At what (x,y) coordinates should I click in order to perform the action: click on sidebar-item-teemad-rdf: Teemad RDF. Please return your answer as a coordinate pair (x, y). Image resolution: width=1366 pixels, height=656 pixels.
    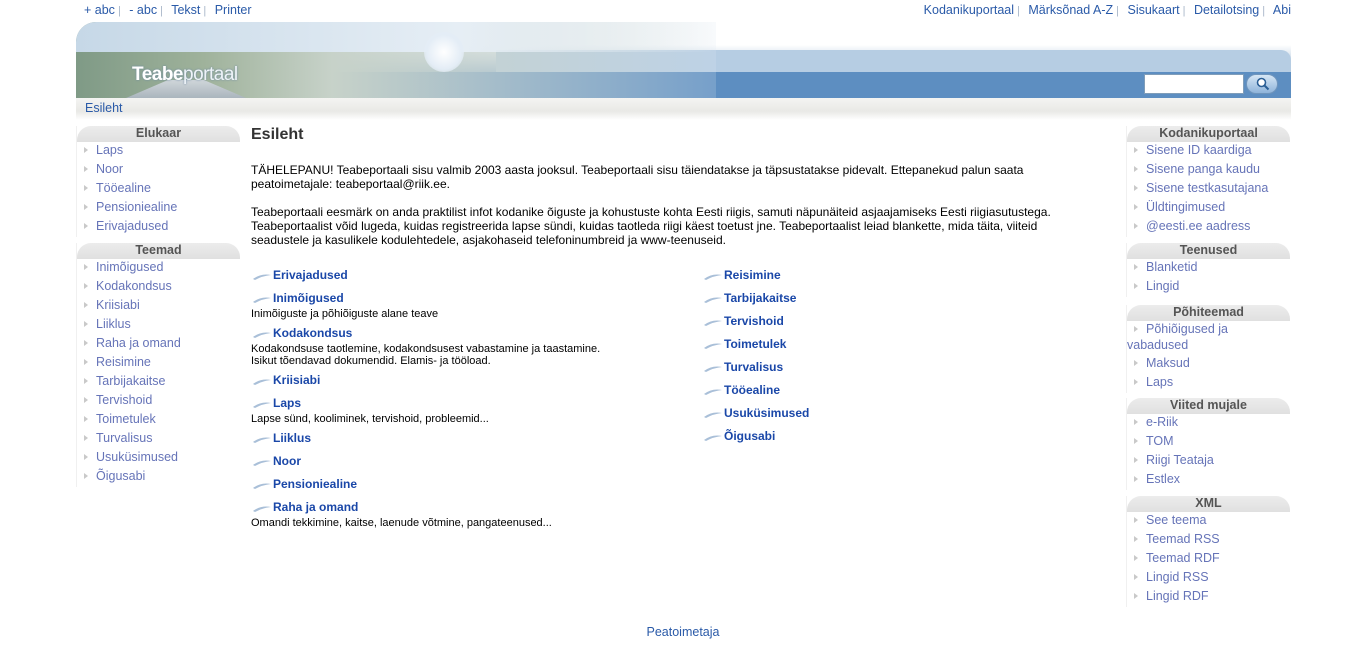
    Looking at the image, I should click on (1208, 559).